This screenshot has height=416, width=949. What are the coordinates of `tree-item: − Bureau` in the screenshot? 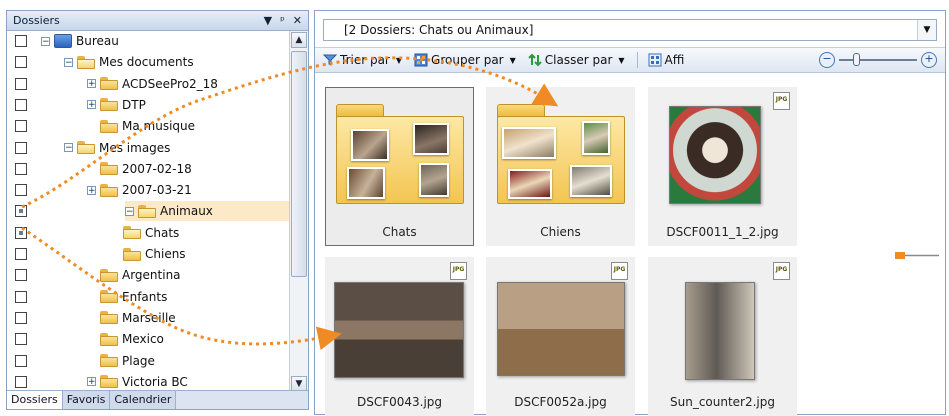 It's located at (80, 41).